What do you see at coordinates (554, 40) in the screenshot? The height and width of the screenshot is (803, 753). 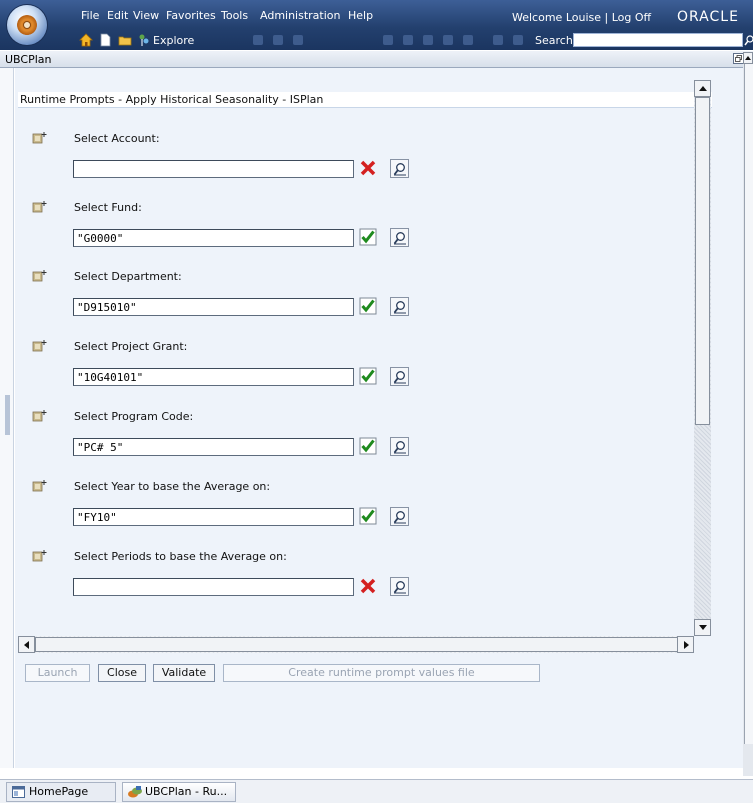 I see `search-label: Search` at bounding box center [554, 40].